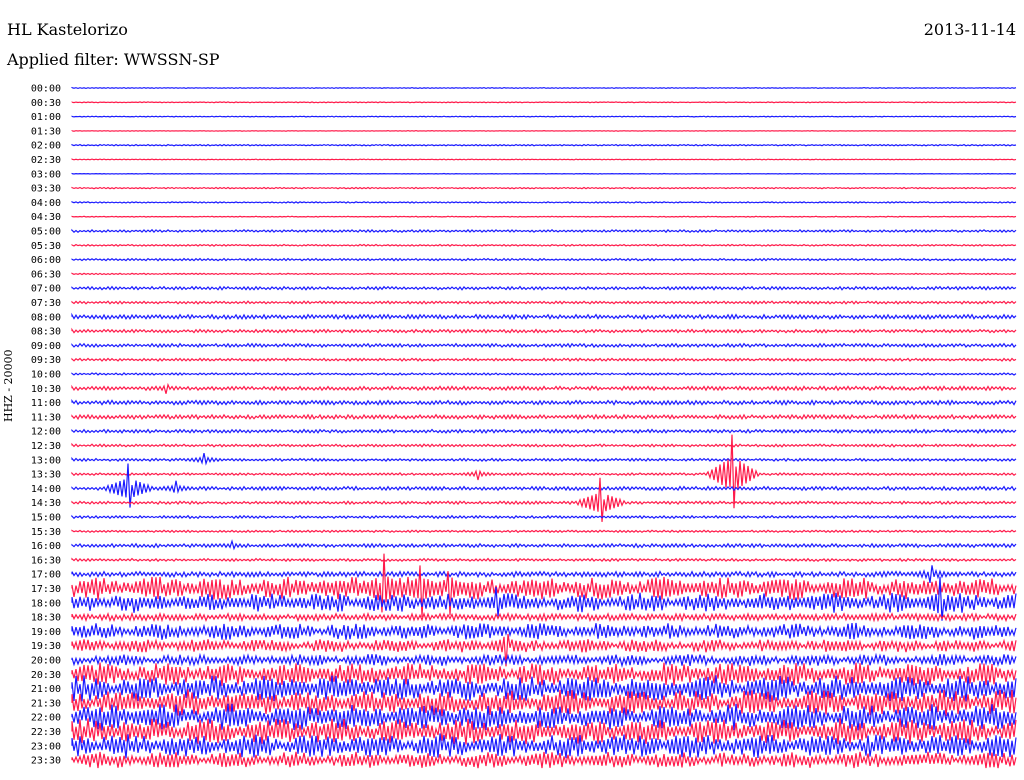  Describe the element at coordinates (46, 232) in the screenshot. I see `time-tick-label: 05:00` at that location.